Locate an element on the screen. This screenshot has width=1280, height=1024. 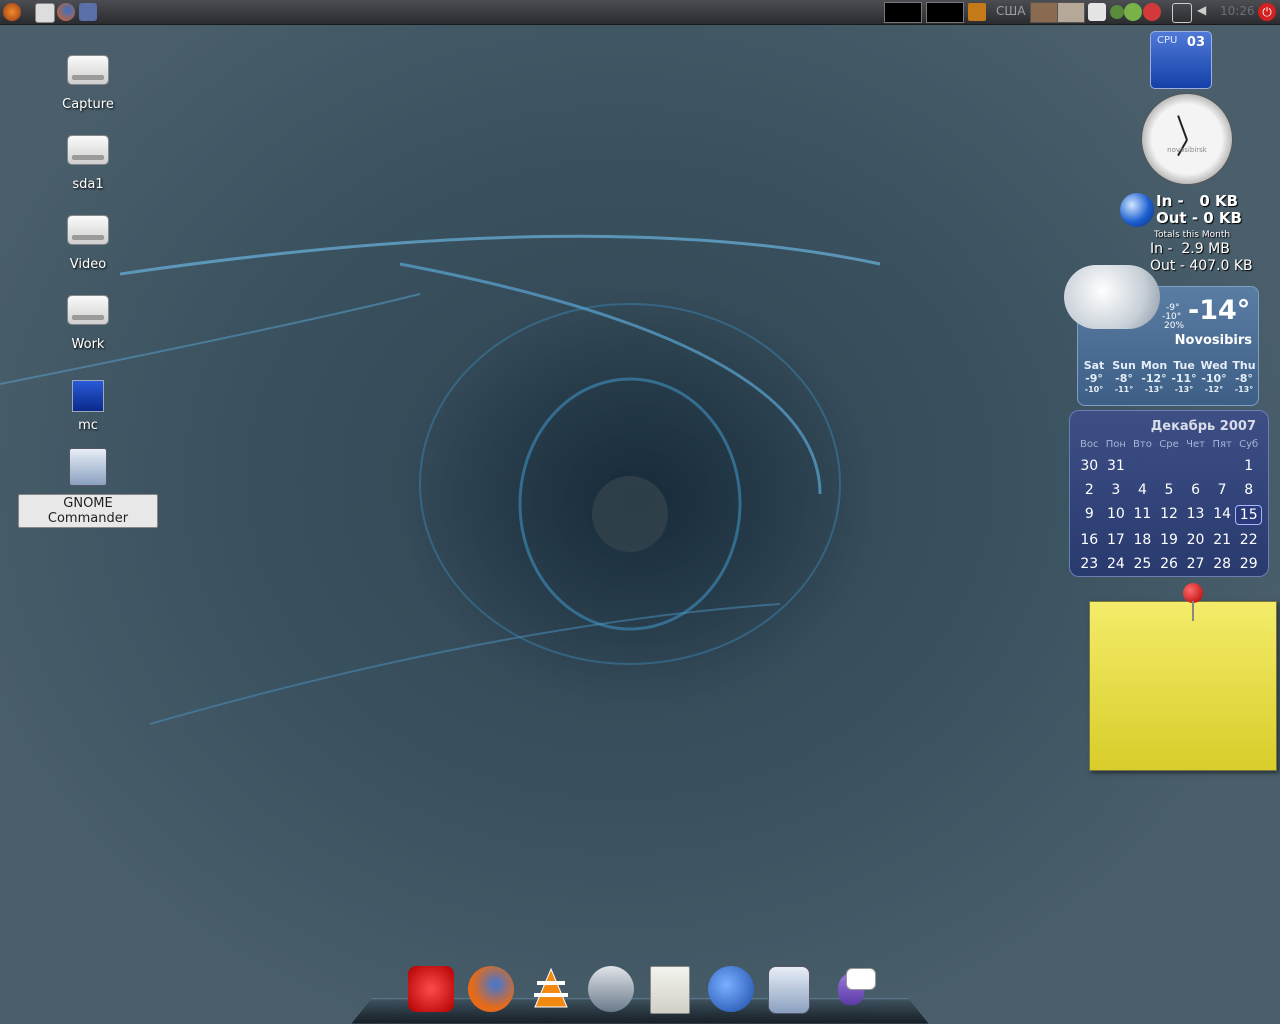
keyboard-layout: США is located at coordinates (1010, 11).